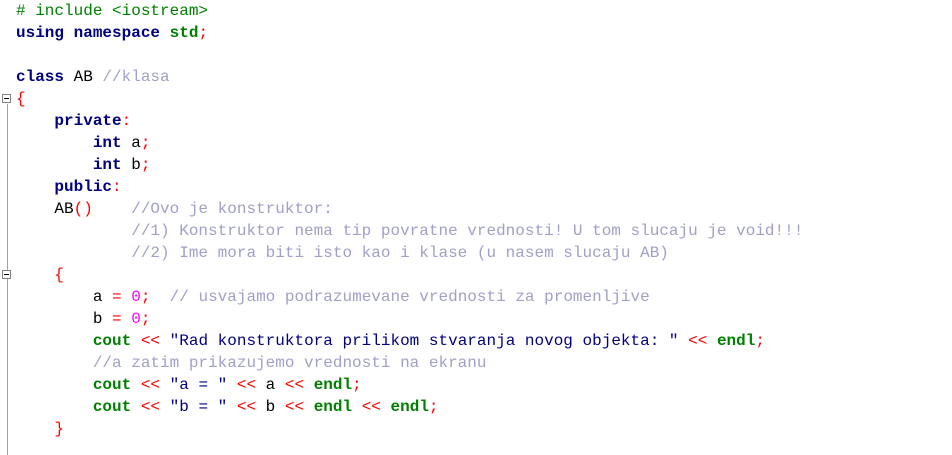  What do you see at coordinates (184, 33) in the screenshot?
I see `code-token: std` at bounding box center [184, 33].